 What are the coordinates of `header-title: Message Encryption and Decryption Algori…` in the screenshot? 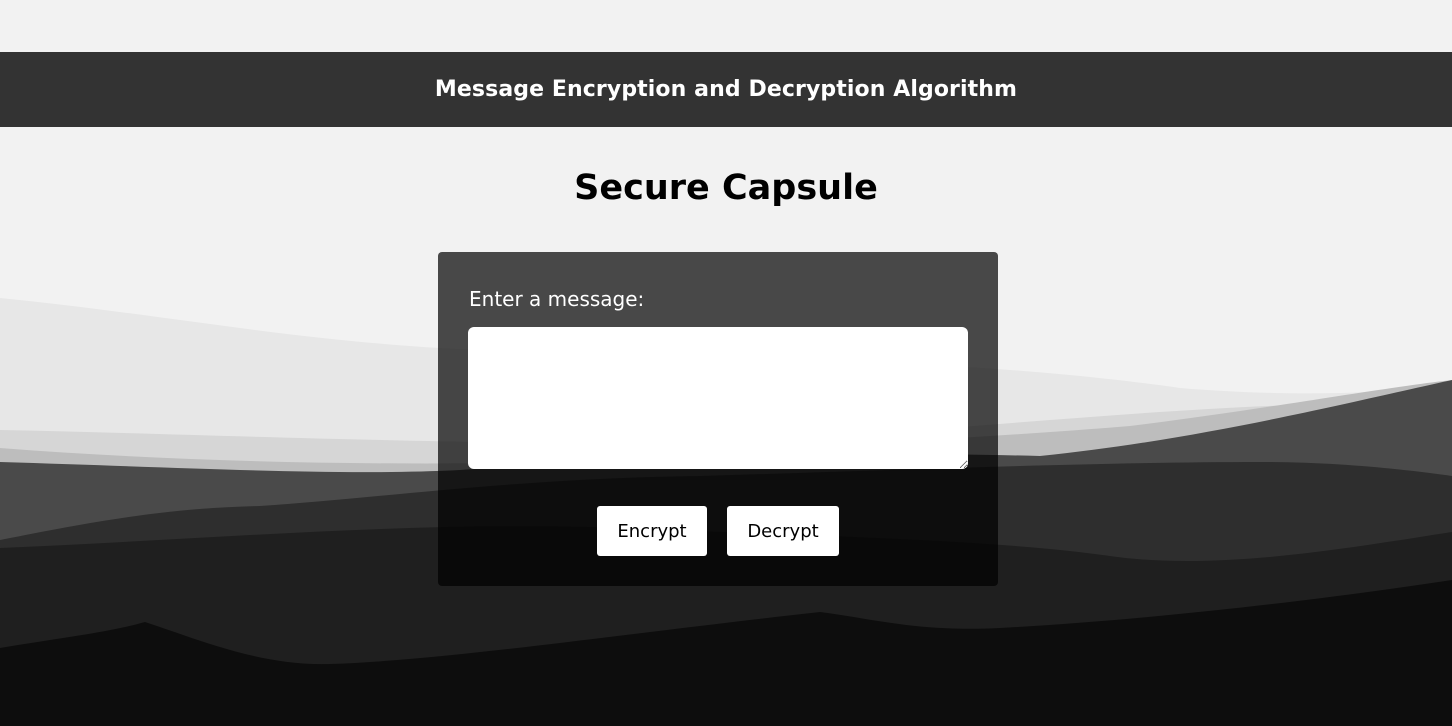 It's located at (726, 89).